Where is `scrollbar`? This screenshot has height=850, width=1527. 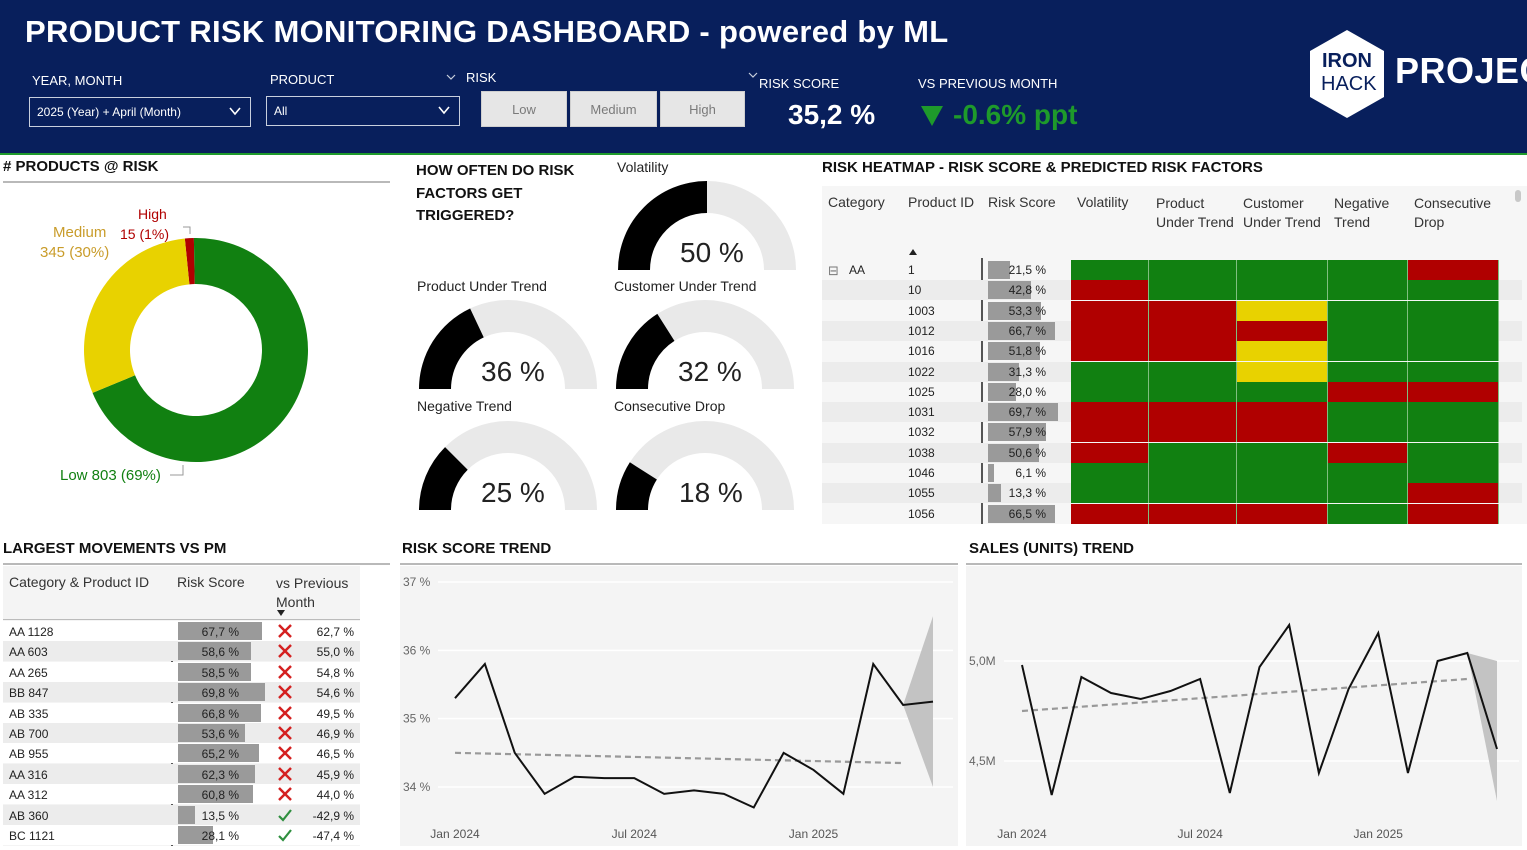
scrollbar is located at coordinates (1518, 196).